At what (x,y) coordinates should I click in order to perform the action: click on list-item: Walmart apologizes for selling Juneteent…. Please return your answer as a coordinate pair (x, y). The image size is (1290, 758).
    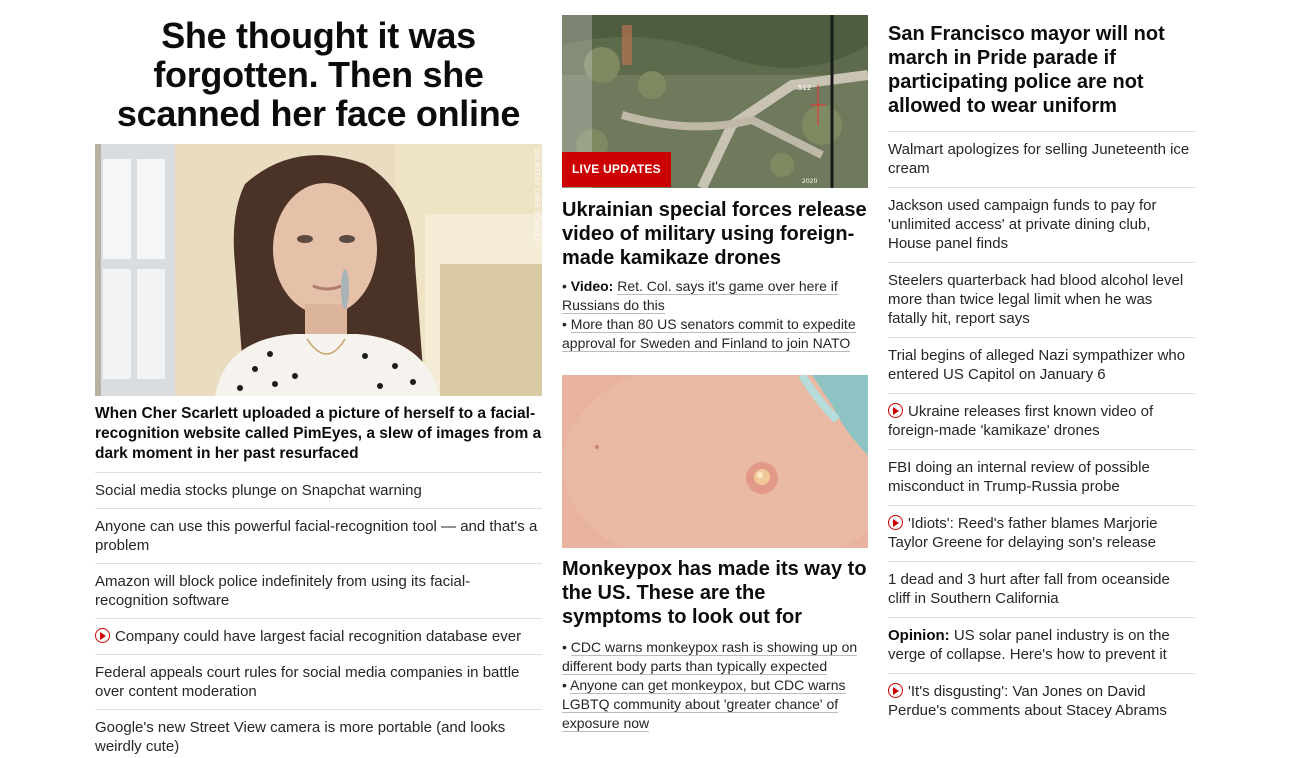
    Looking at the image, I should click on (1041, 159).